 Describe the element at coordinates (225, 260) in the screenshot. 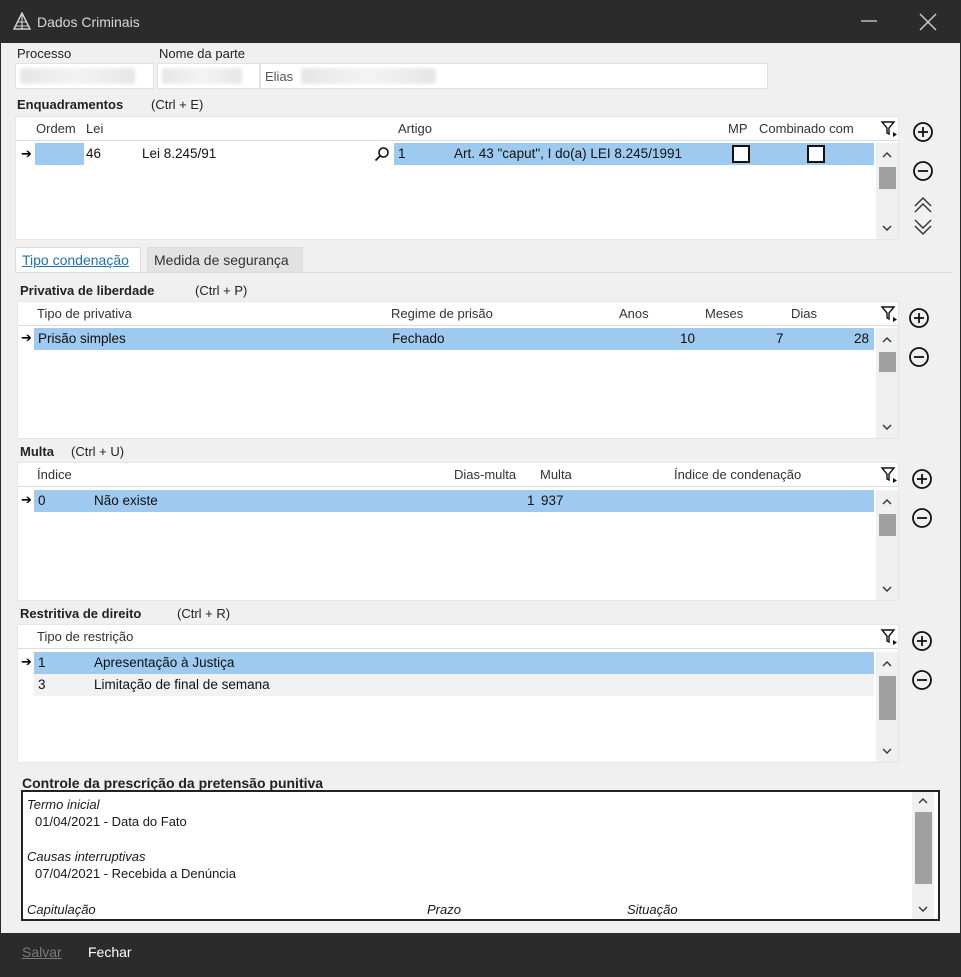

I see `tab-medida-seguranca: Medida de segurança` at that location.